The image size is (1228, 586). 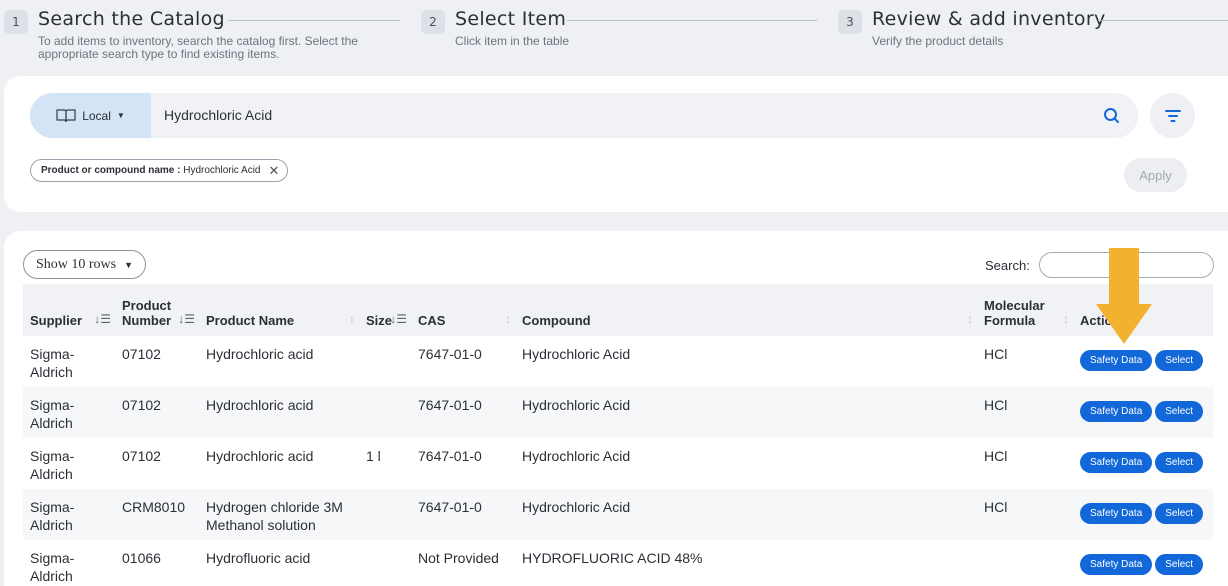 What do you see at coordinates (69, 310) in the screenshot?
I see `column-supplier: Supplier ↓☰` at bounding box center [69, 310].